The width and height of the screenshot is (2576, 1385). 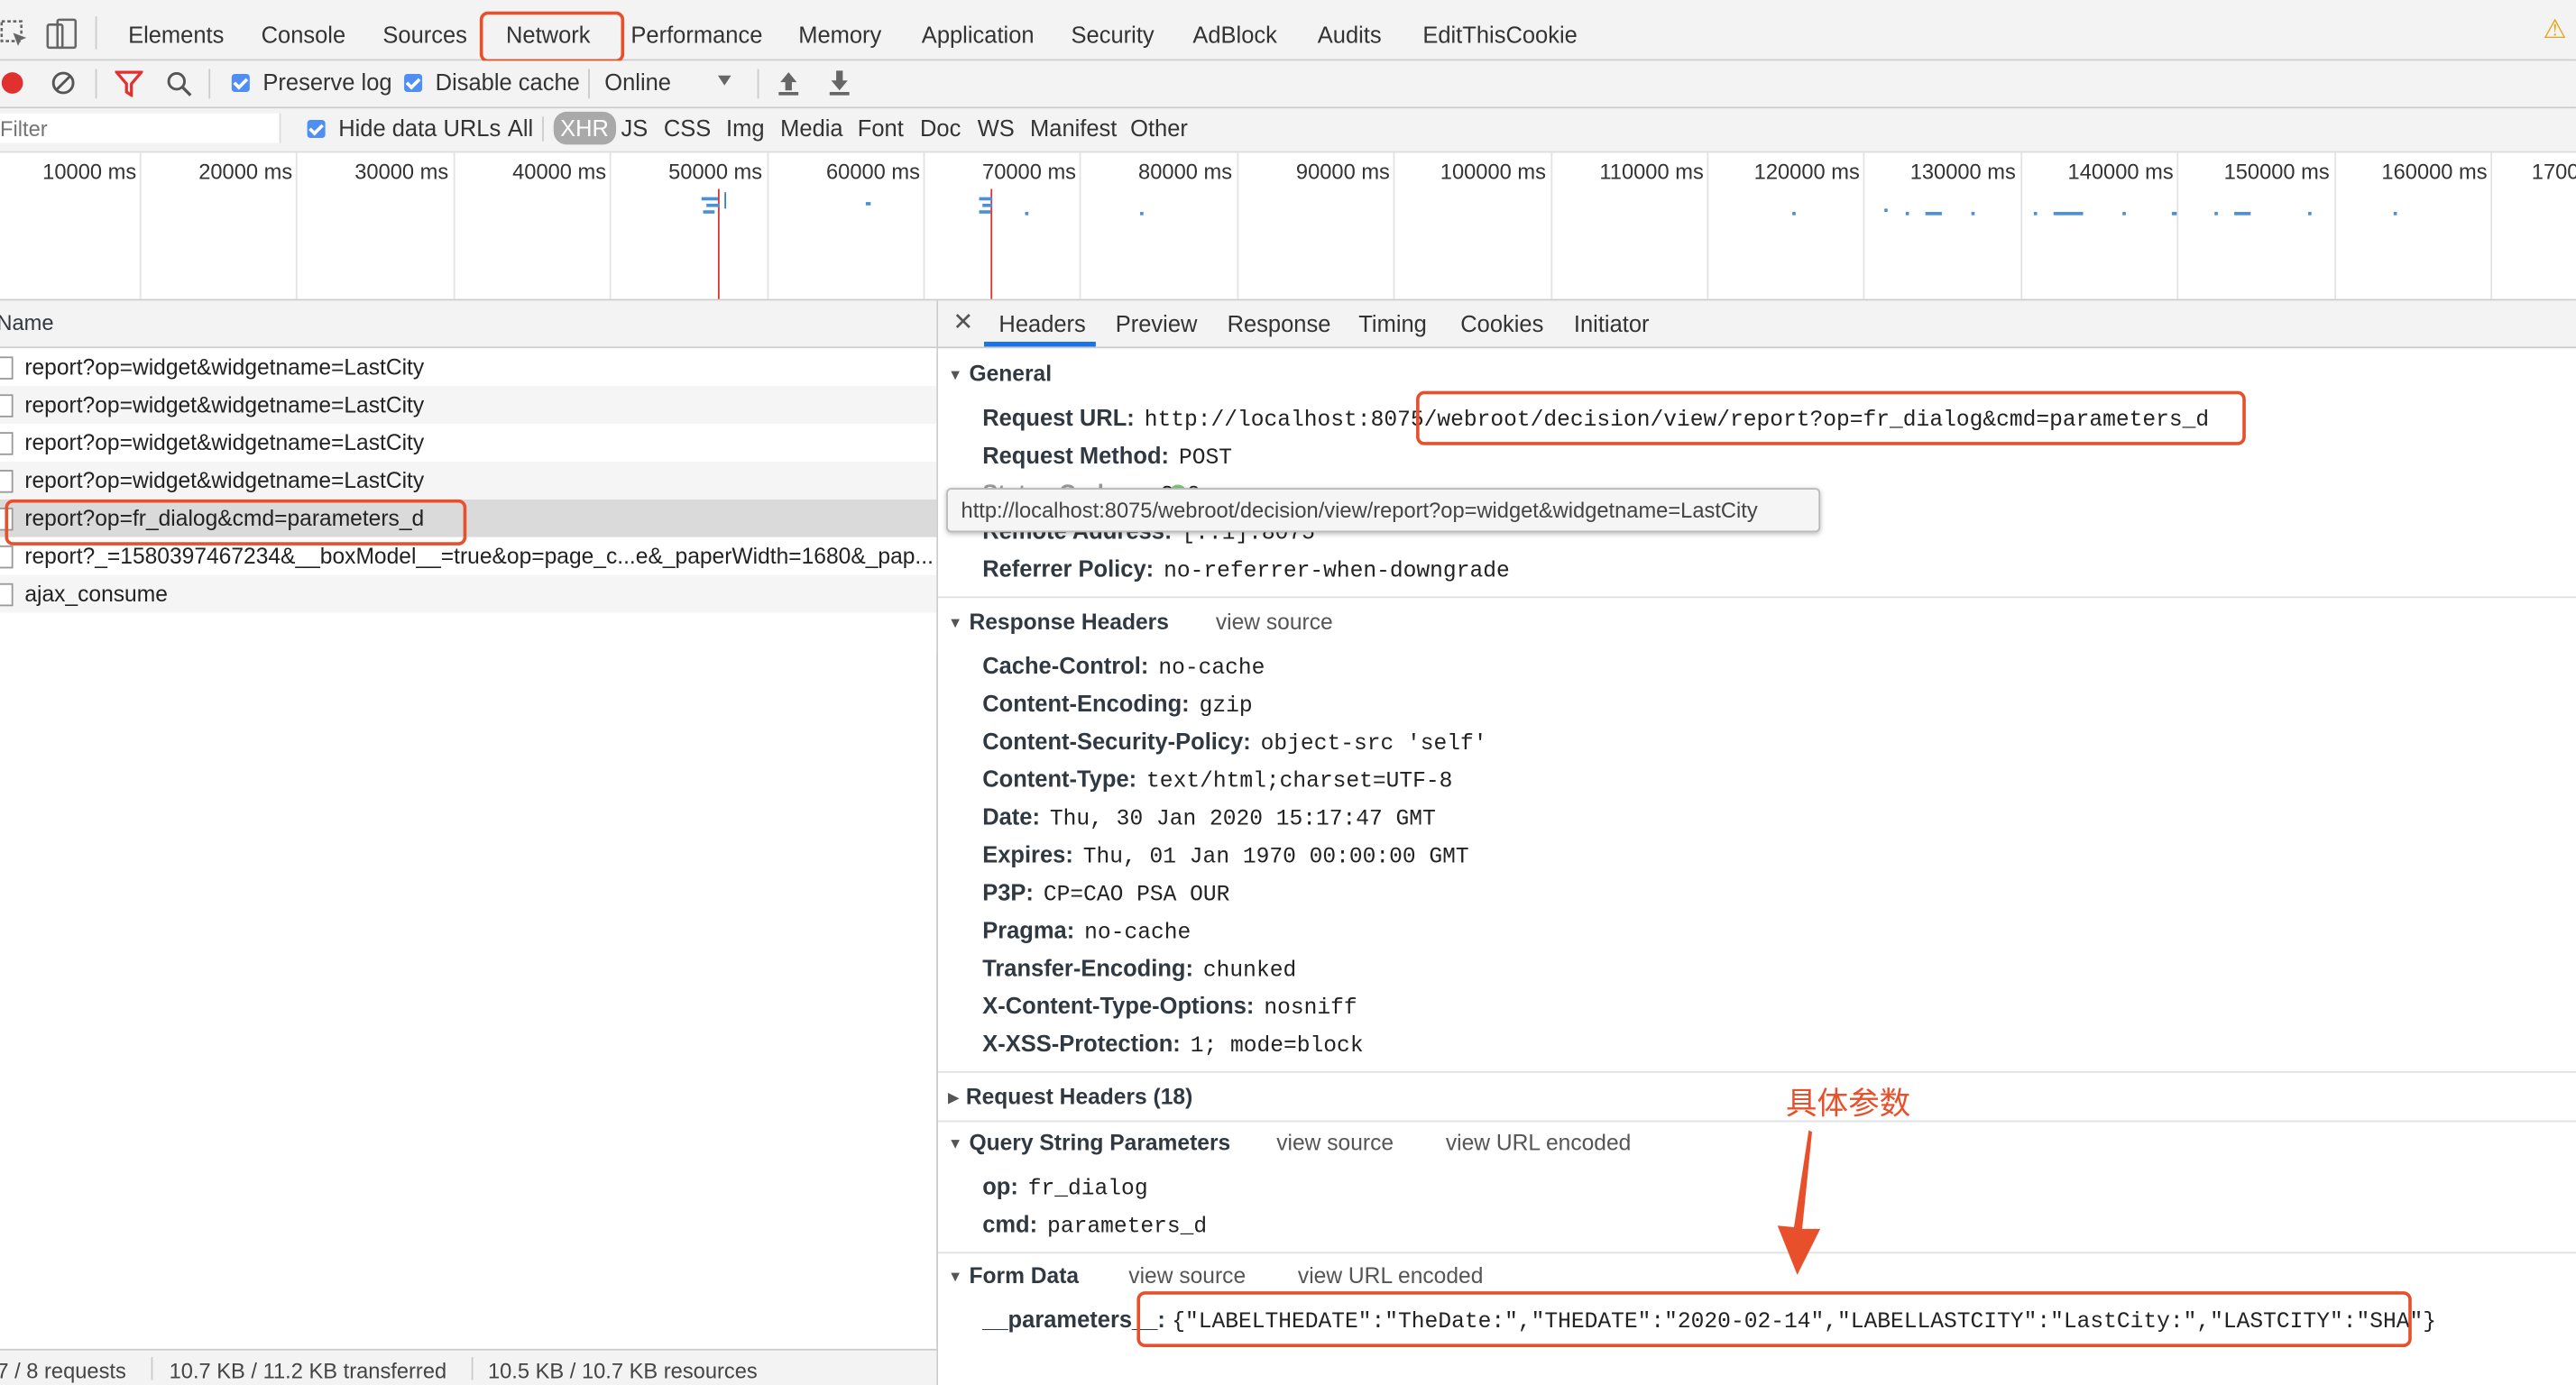 What do you see at coordinates (1157, 323) in the screenshot?
I see `tab-preview: Preview` at bounding box center [1157, 323].